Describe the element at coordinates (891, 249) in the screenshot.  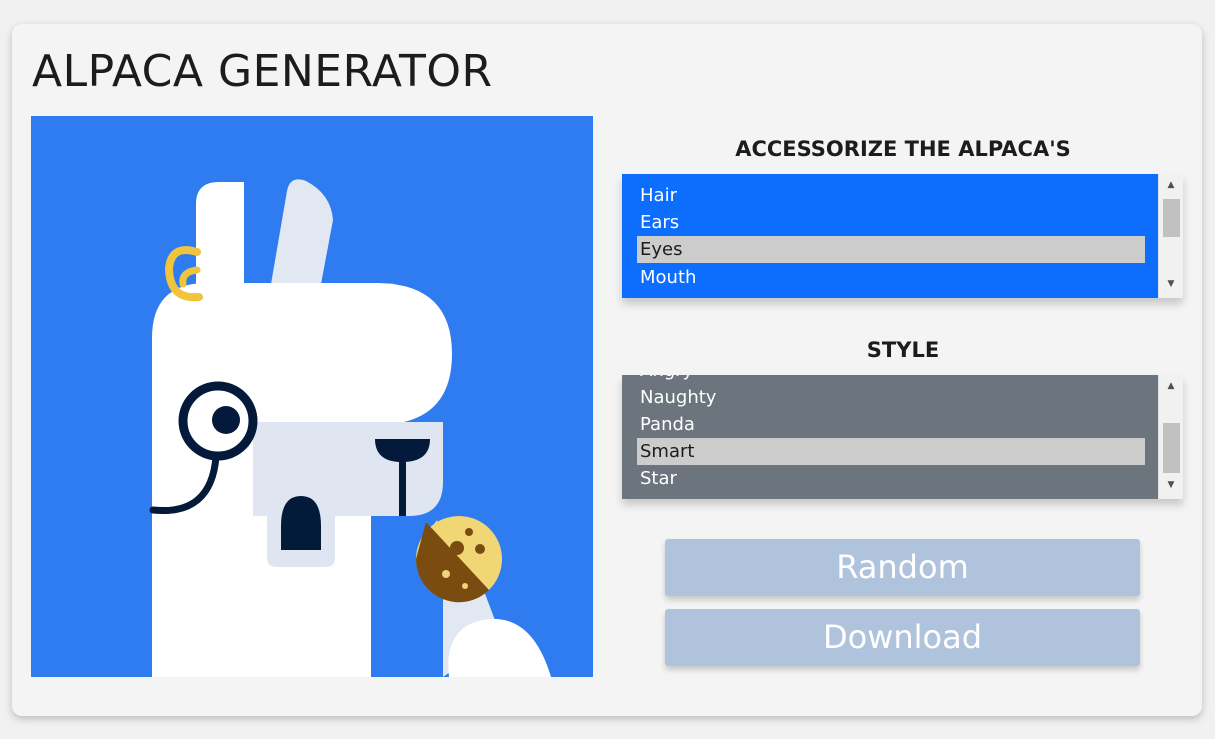
I see `accessory-option-eyes: Eyes` at that location.